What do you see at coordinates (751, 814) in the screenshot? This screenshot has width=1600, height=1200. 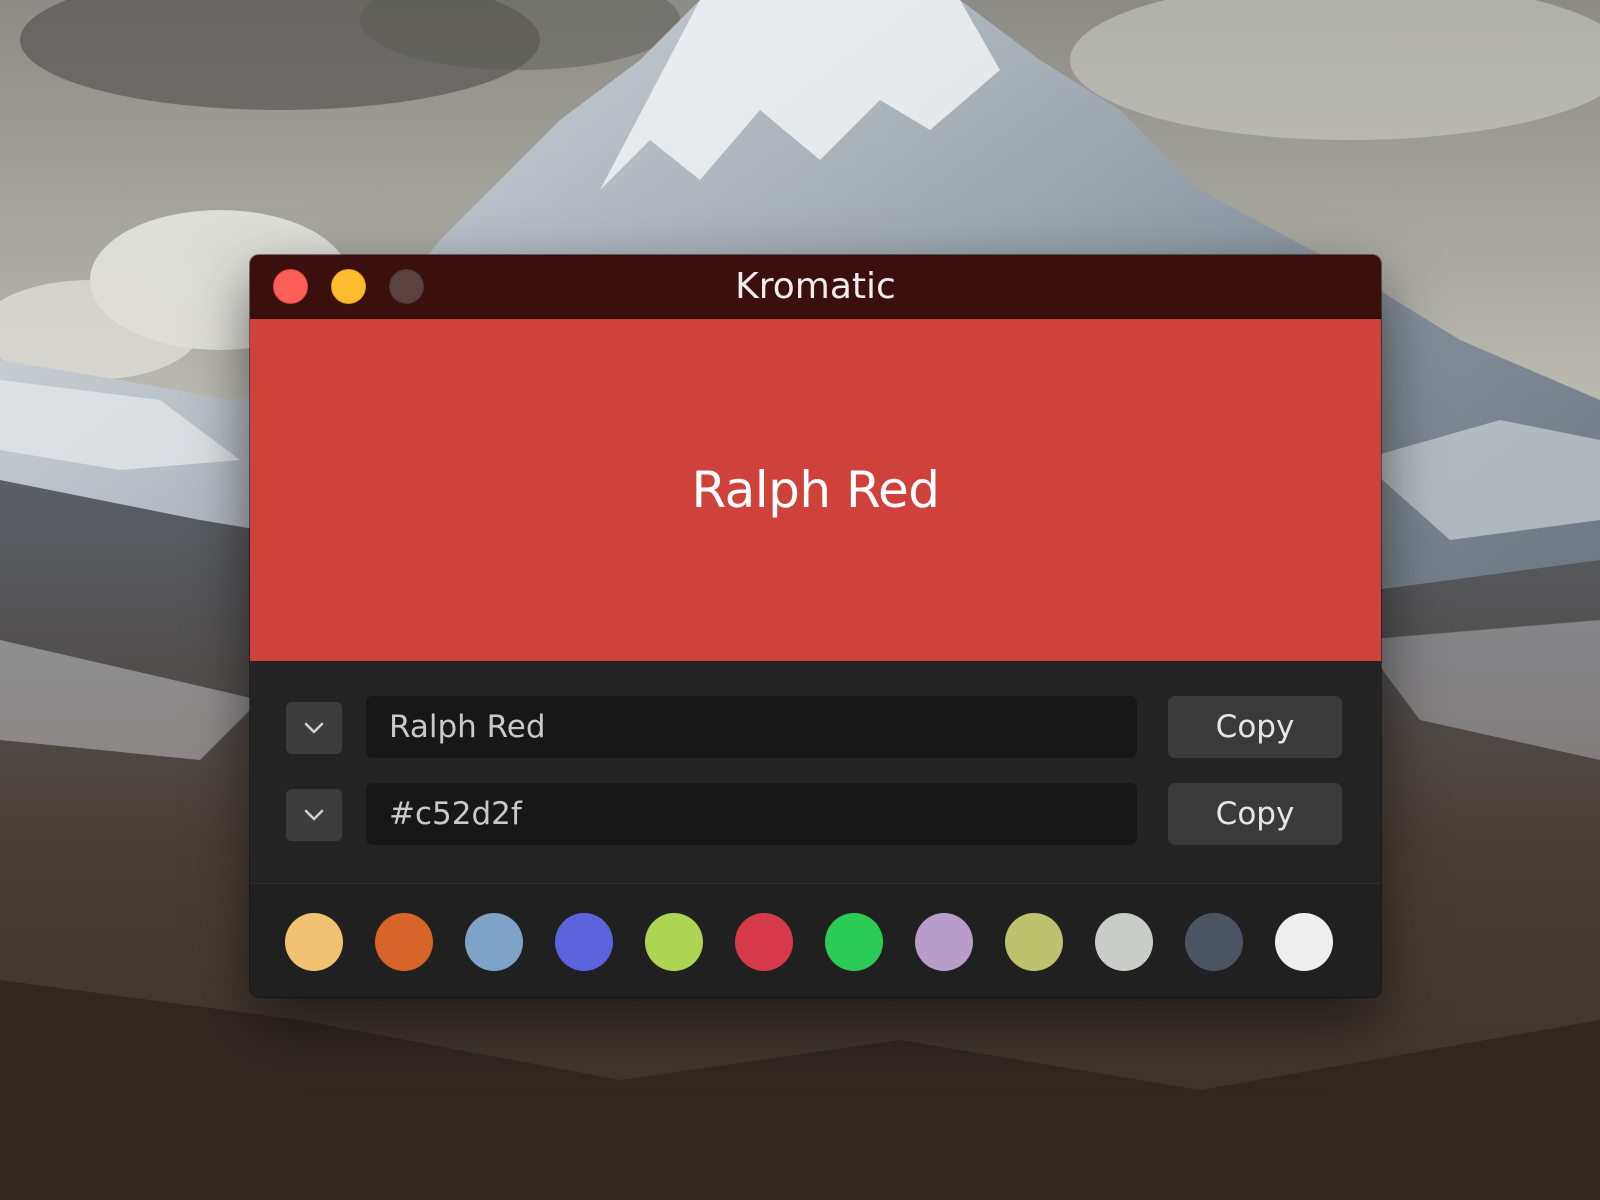 I see `hex-field: #c52d2f` at bounding box center [751, 814].